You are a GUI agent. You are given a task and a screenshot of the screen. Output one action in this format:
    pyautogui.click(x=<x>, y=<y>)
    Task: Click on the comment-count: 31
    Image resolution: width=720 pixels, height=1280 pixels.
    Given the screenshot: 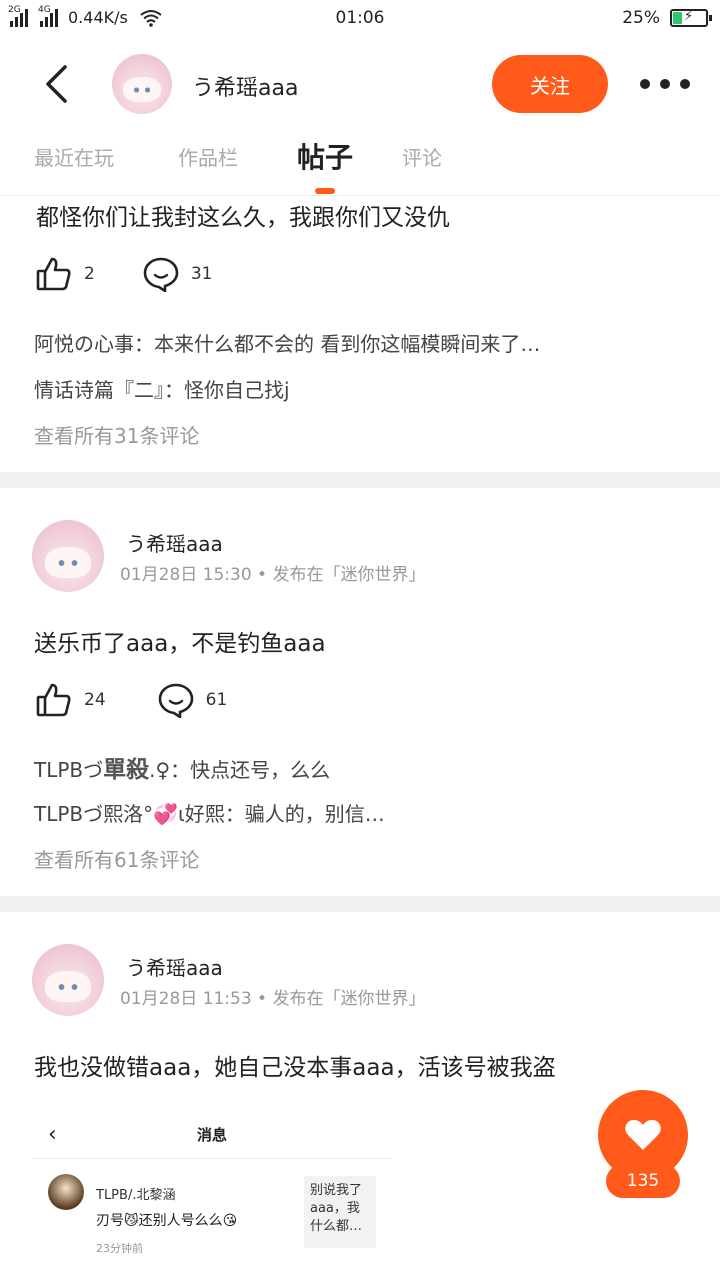 What is the action you would take?
    pyautogui.click(x=201, y=274)
    